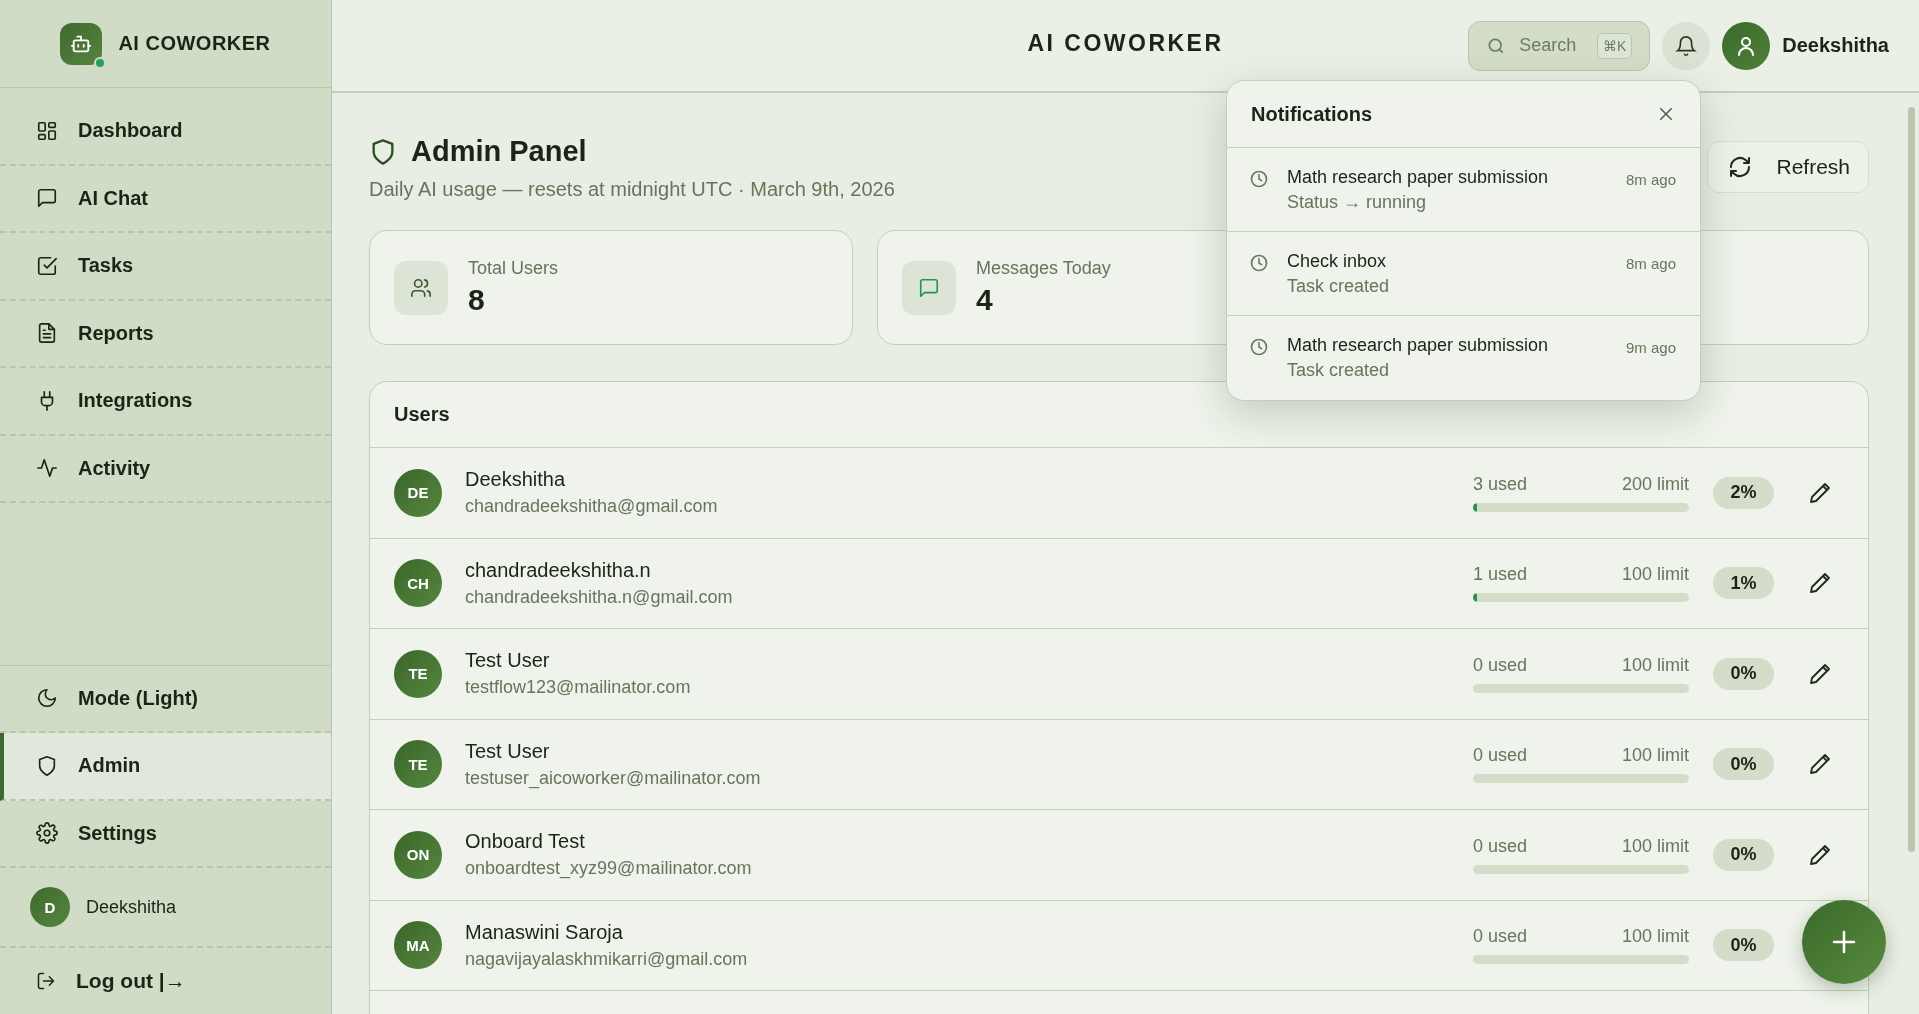  I want to click on app-title: AI COWORKER, so click(1125, 43).